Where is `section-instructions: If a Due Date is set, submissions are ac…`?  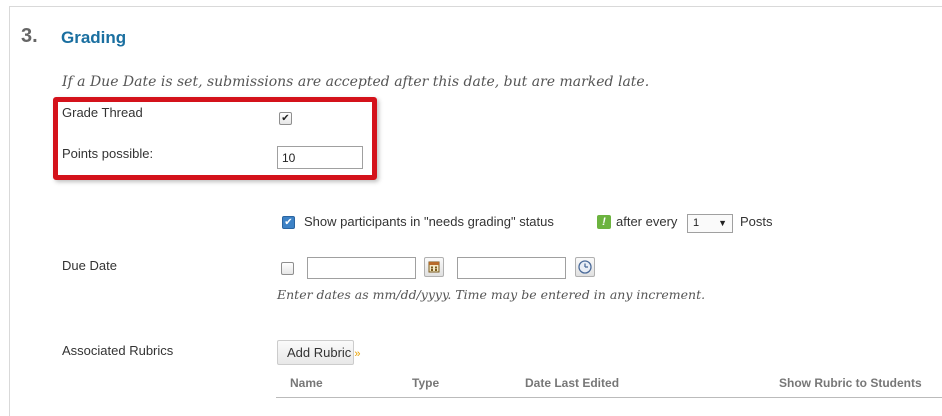
section-instructions: If a Due Date is set, submissions are ac… is located at coordinates (356, 82).